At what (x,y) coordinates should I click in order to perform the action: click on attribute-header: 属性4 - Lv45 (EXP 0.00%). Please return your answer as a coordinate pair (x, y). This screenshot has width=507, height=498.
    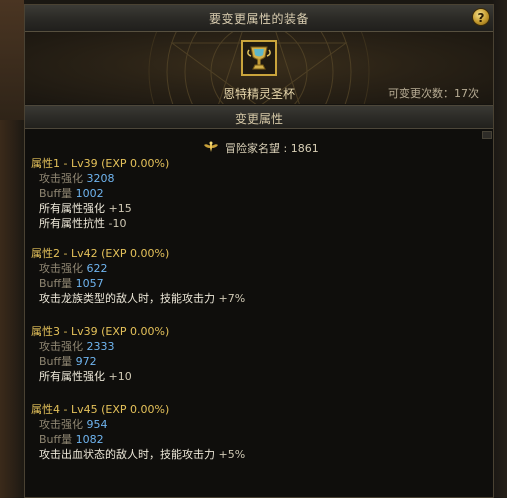
    Looking at the image, I should click on (100, 409).